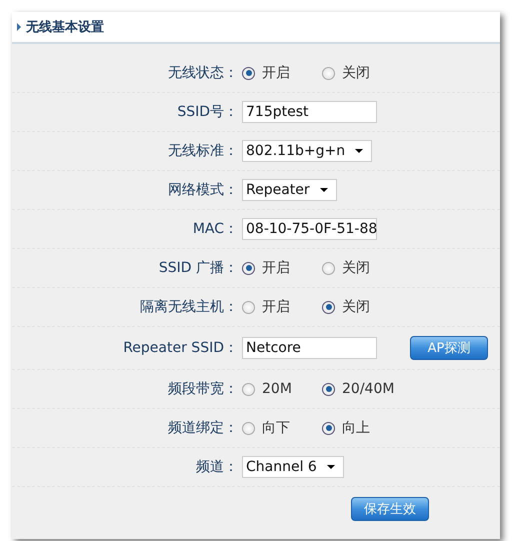  I want to click on dropdown: 802.11b+g+n, so click(307, 151).